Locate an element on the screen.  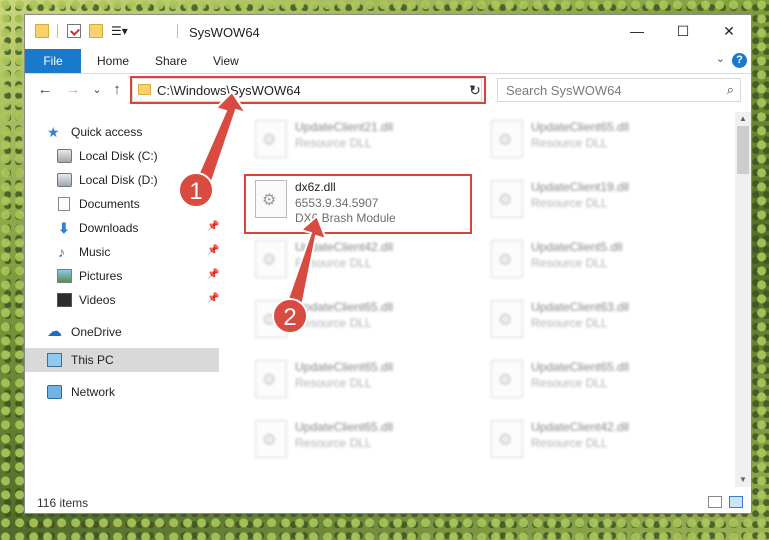
file-item: UpdateClient19.dll Resource DLL is located at coordinates (598, 199).